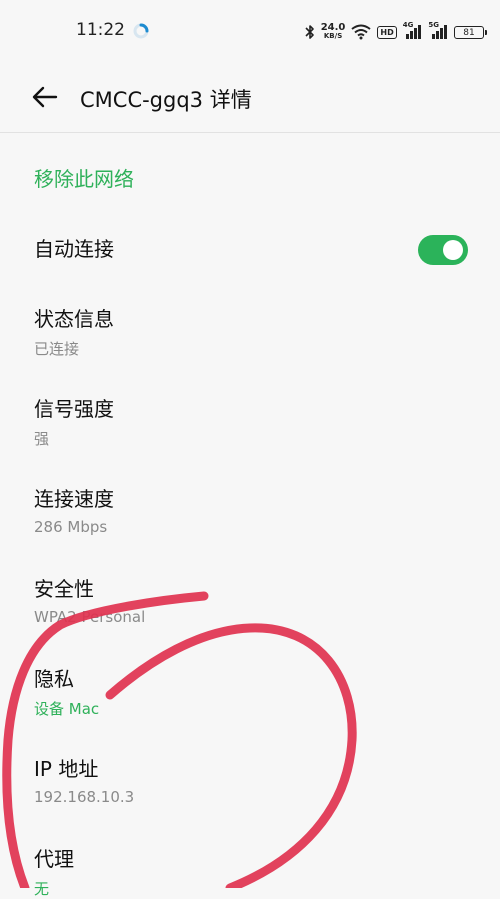 This screenshot has height=899, width=500. Describe the element at coordinates (254, 510) in the screenshot. I see `link-speed-row: 连接速度 286 Mbps` at that location.